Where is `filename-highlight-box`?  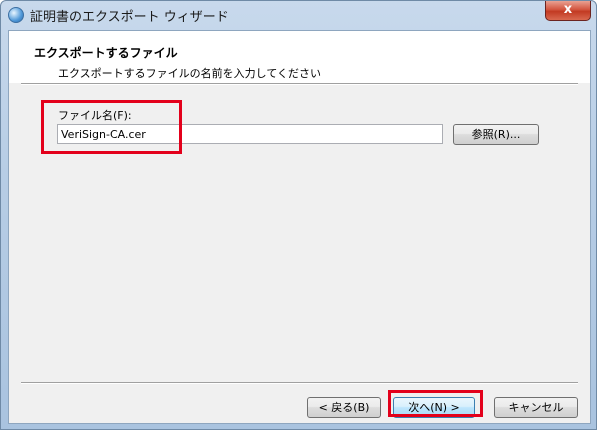
filename-highlight-box is located at coordinates (111, 127).